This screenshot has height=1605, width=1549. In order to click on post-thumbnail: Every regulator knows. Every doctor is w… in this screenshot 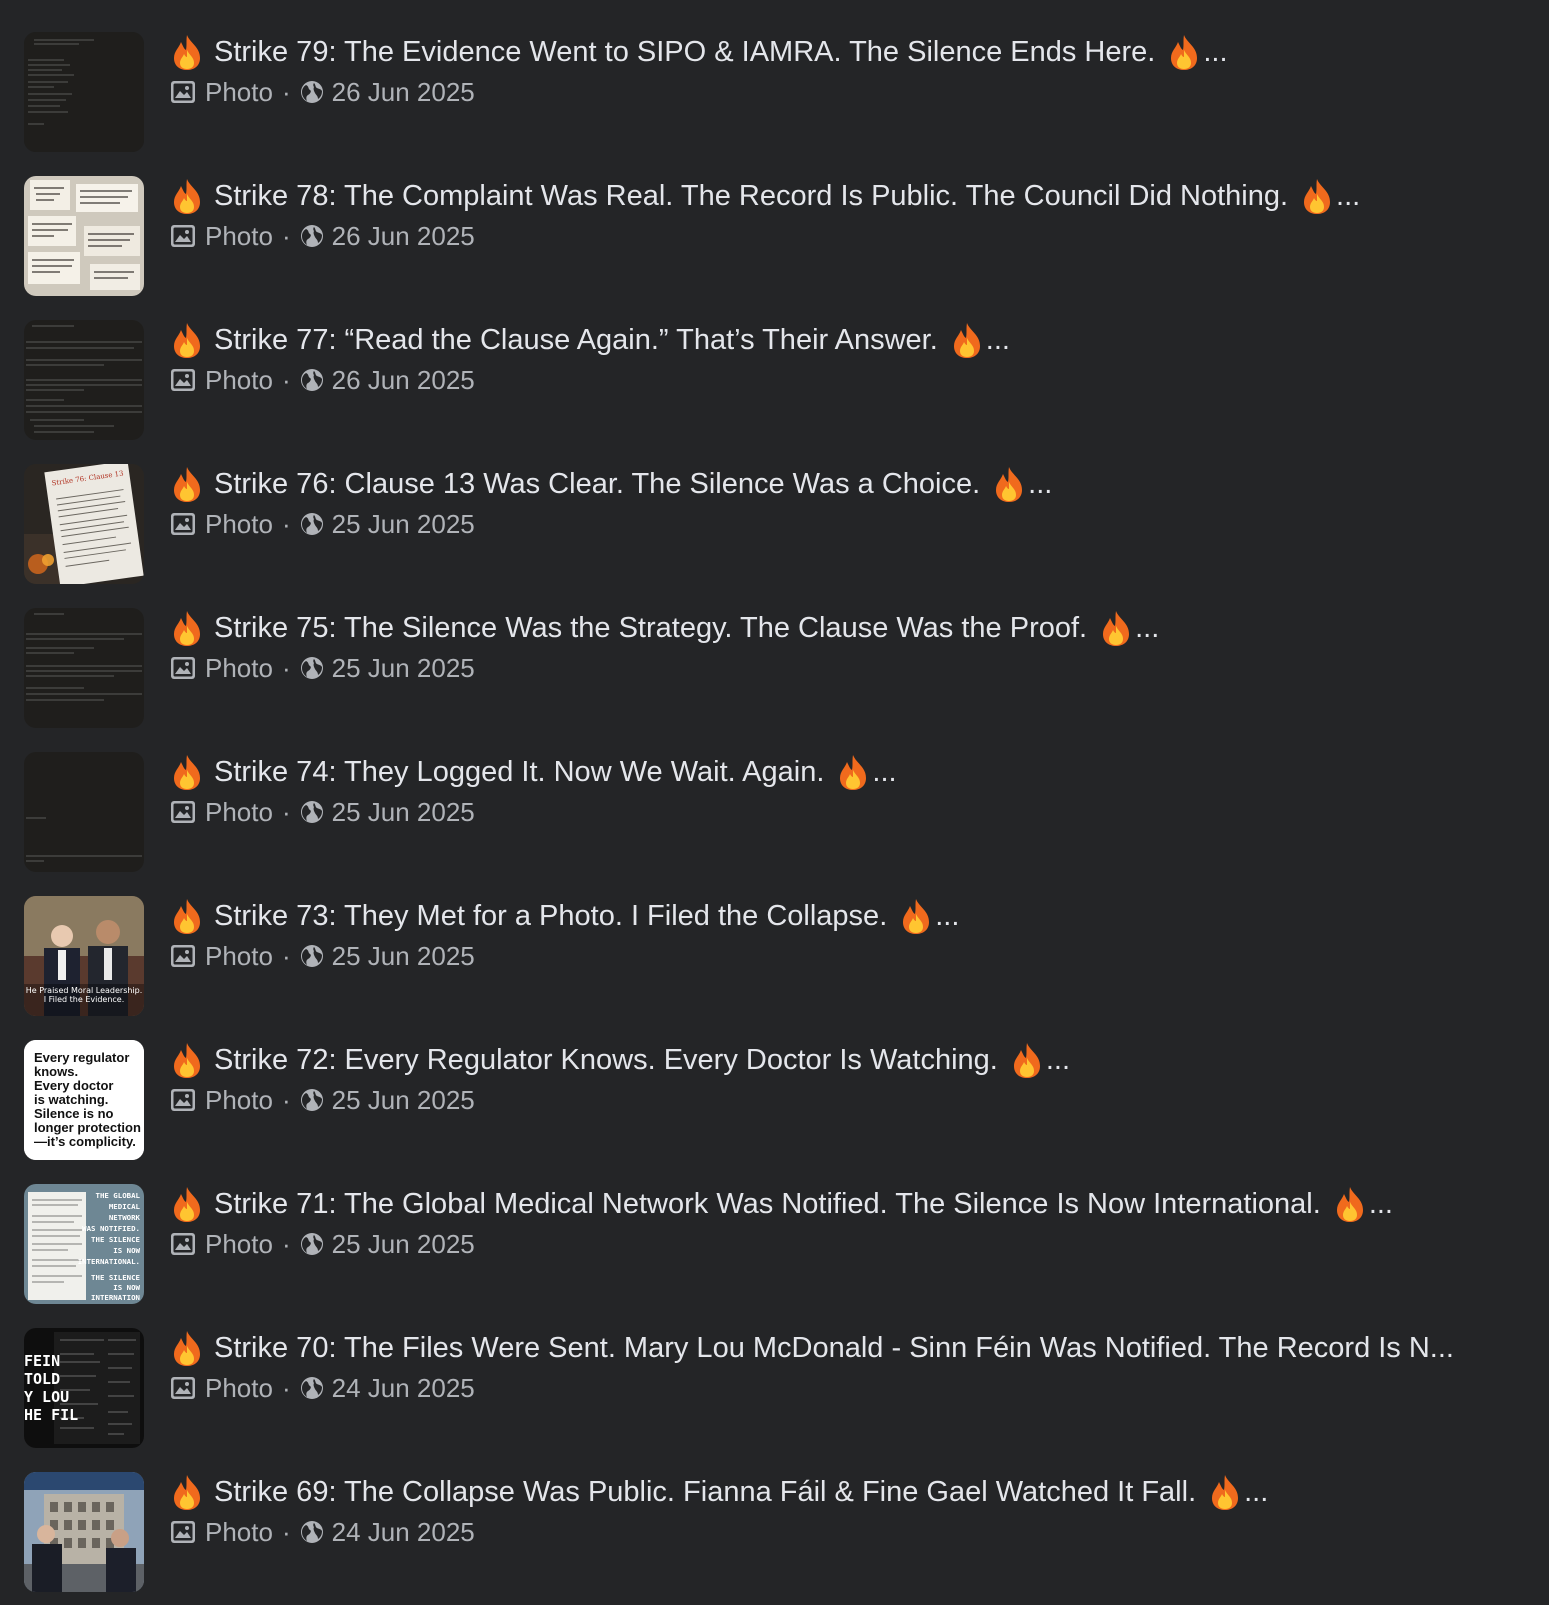, I will do `click(84, 1100)`.